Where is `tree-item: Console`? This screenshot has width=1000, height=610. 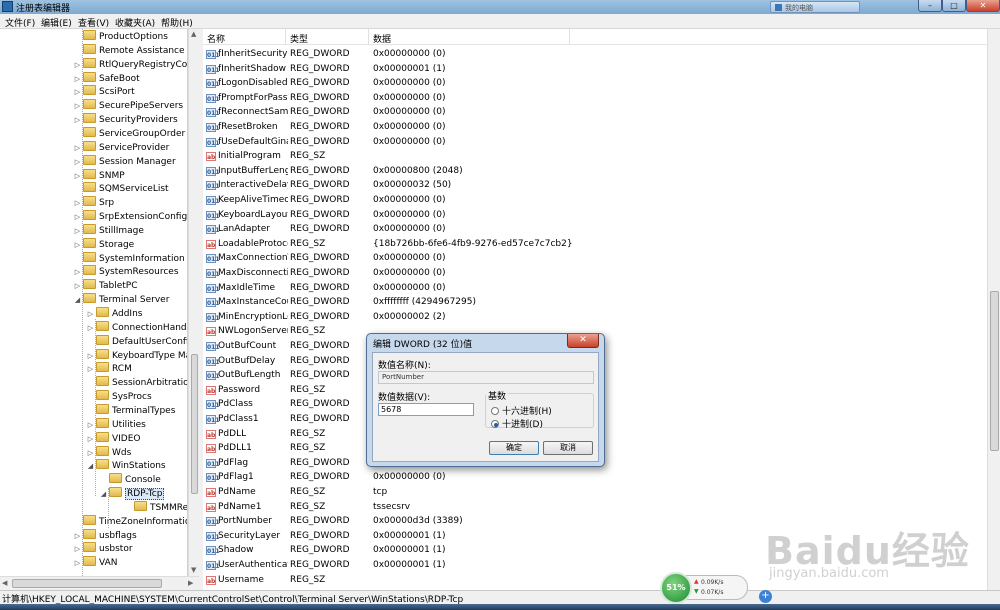 tree-item: Console is located at coordinates (130, 480).